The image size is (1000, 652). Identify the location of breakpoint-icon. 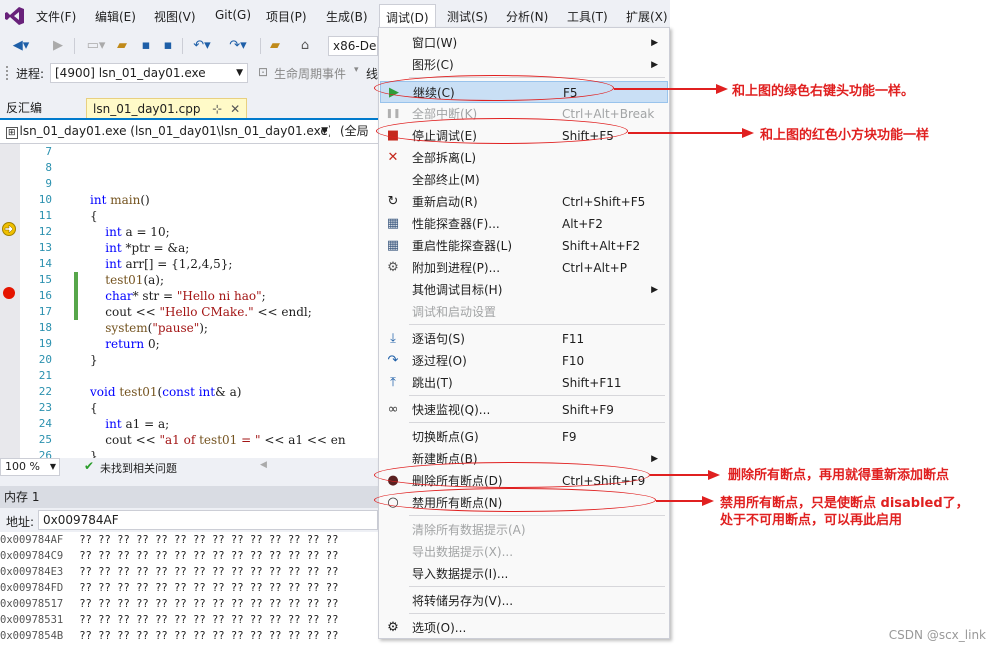
(9, 293).